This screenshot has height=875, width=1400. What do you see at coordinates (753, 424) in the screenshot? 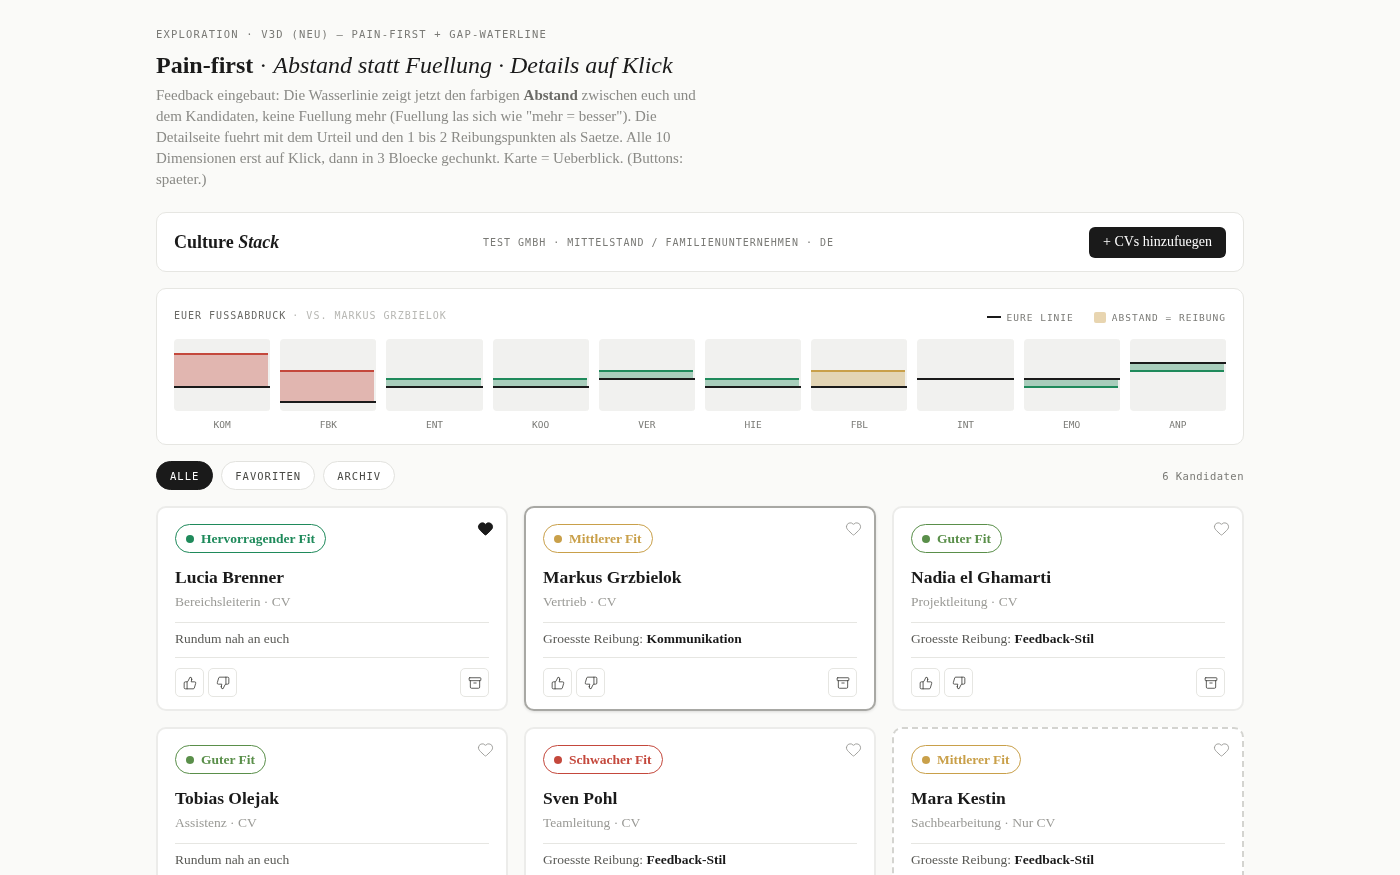
I see `dimension-label: HIE` at bounding box center [753, 424].